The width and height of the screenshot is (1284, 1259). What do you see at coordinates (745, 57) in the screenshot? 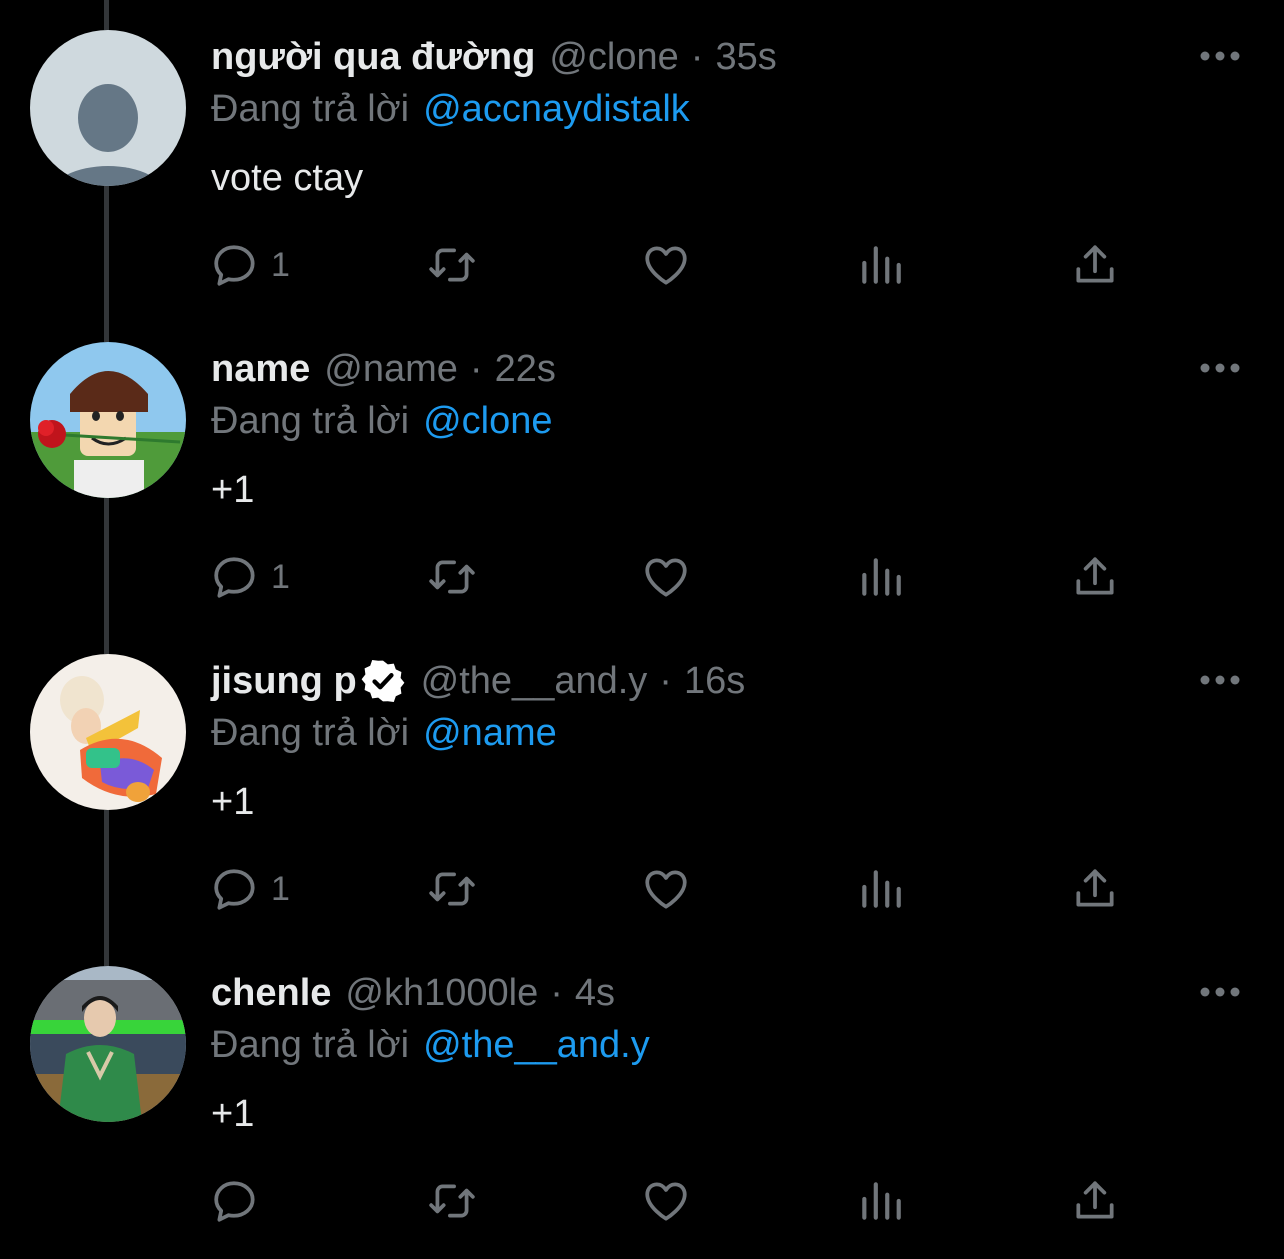
I see `timestamp: 35s` at bounding box center [745, 57].